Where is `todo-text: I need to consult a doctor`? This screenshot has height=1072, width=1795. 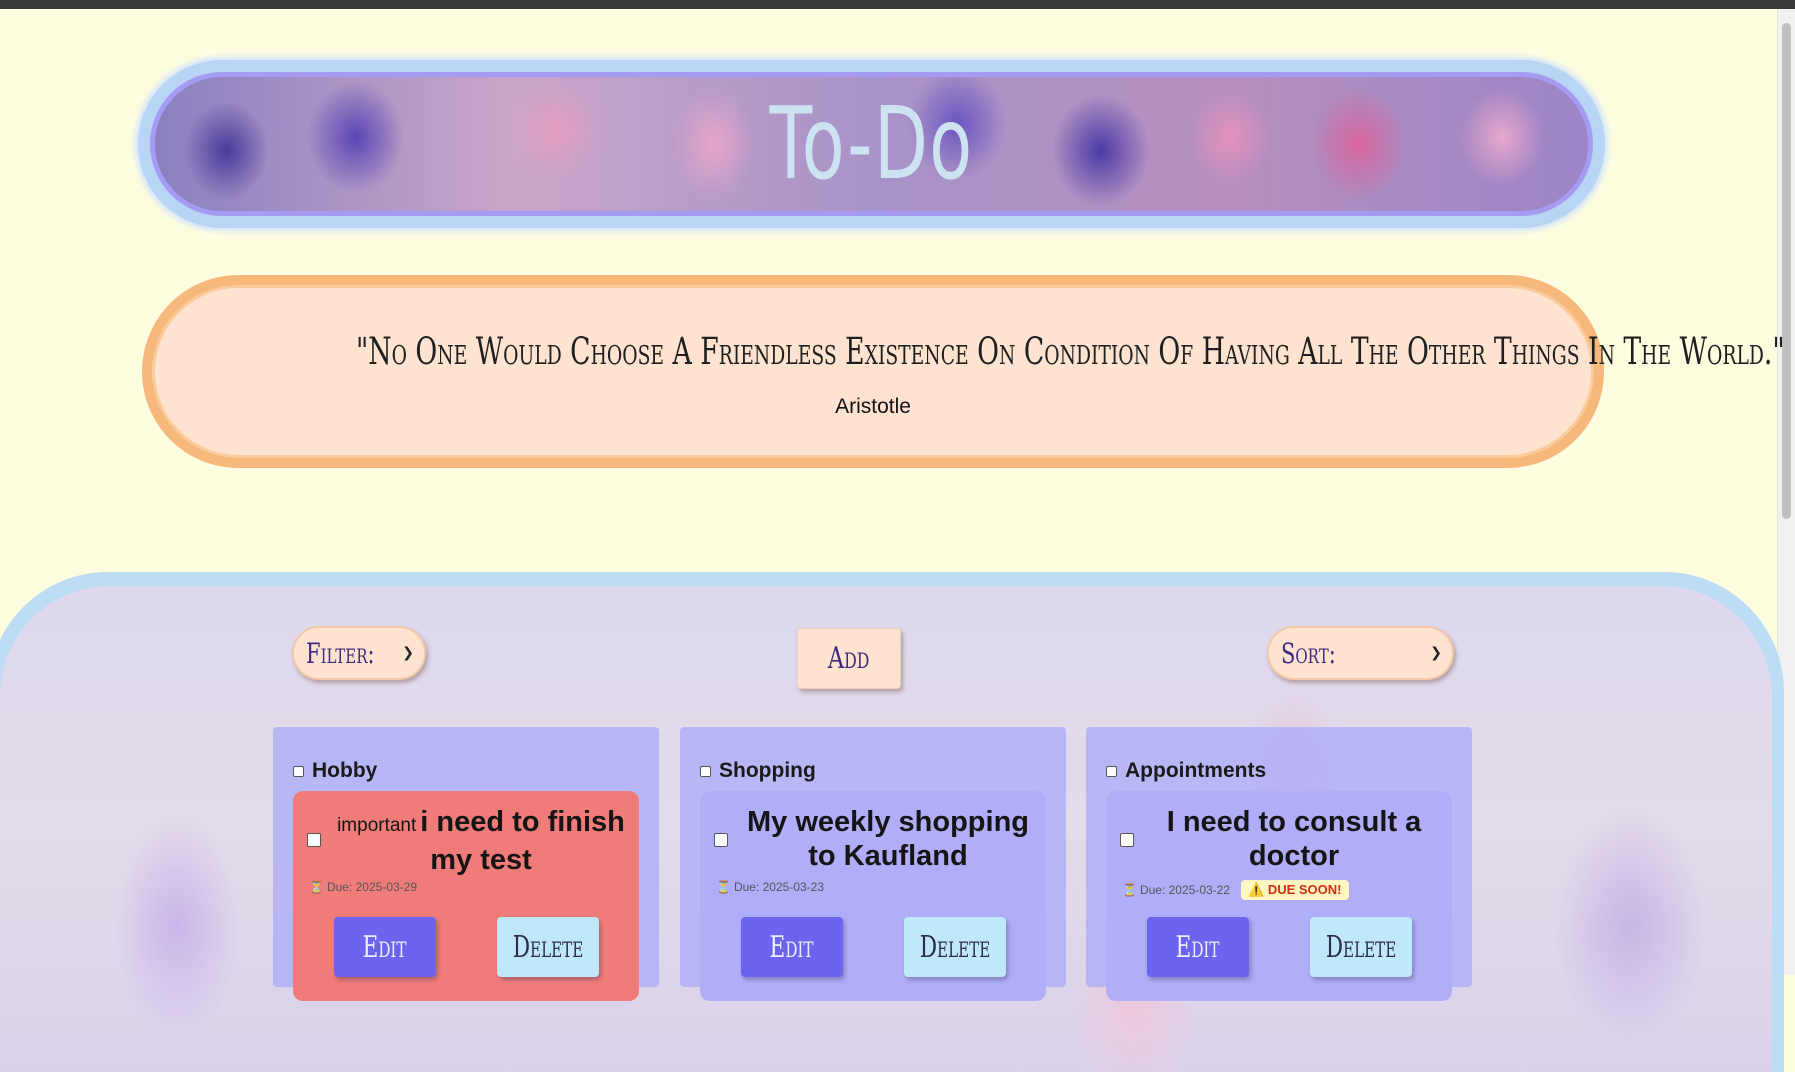
todo-text: I need to consult a doctor is located at coordinates (1294, 839).